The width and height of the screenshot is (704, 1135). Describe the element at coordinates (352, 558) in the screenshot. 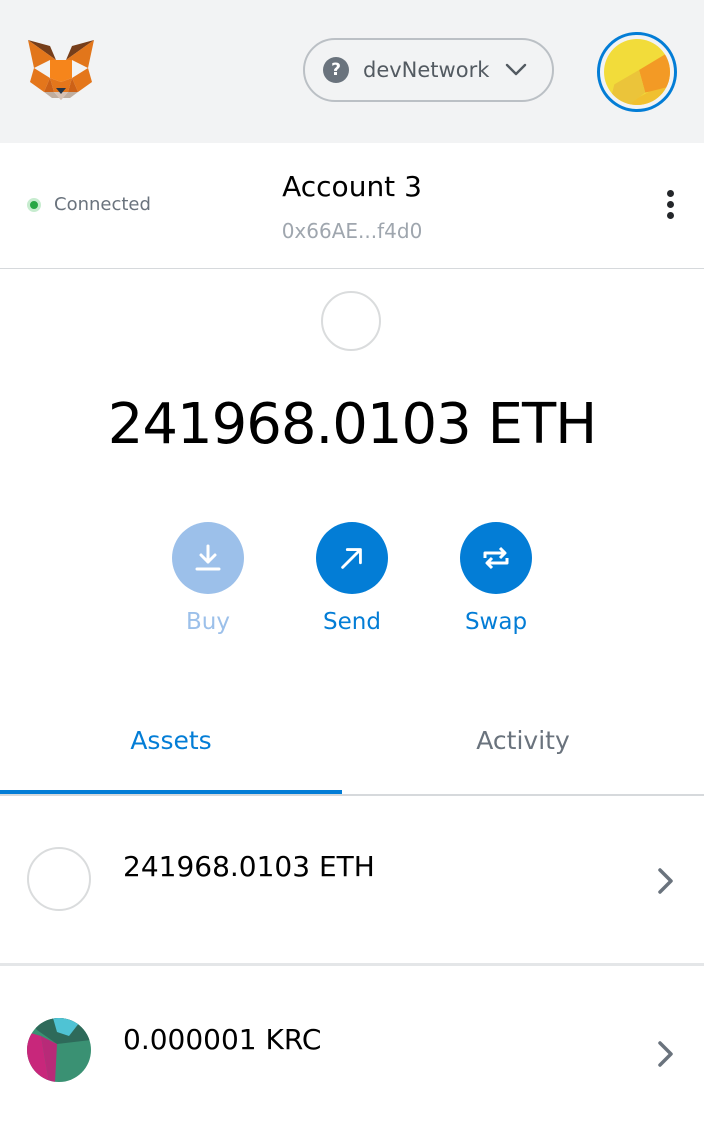

I see `arrow-up-right-icon` at that location.